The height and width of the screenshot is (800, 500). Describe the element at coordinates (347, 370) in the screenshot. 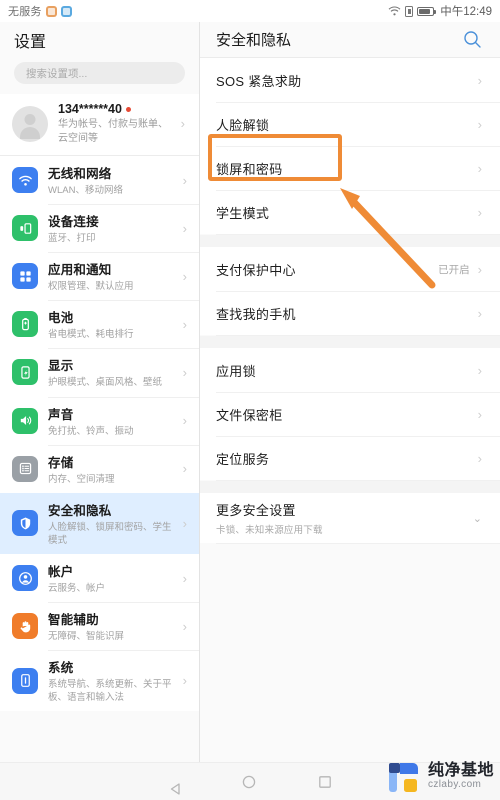

I see `settings-row-text: 应用锁` at that location.